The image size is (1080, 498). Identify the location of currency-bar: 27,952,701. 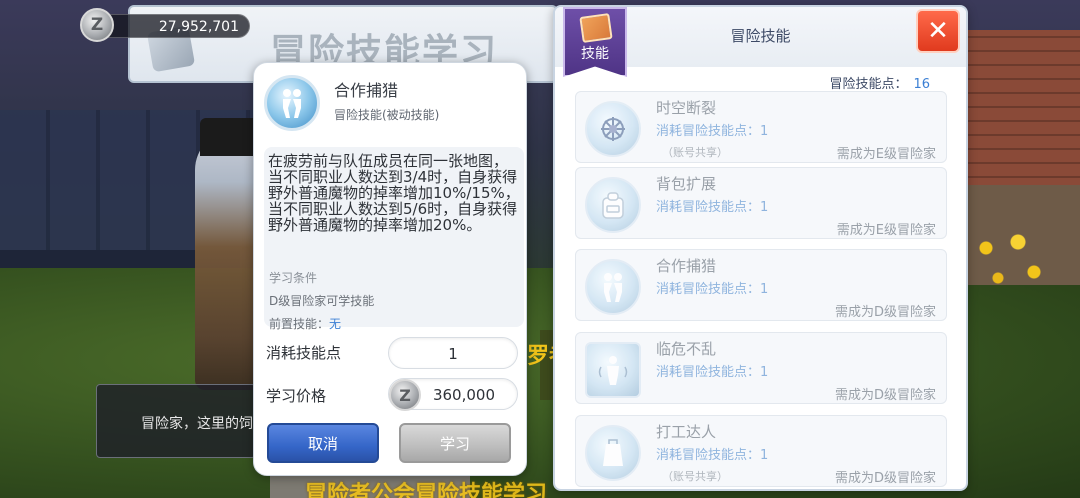
(174, 26).